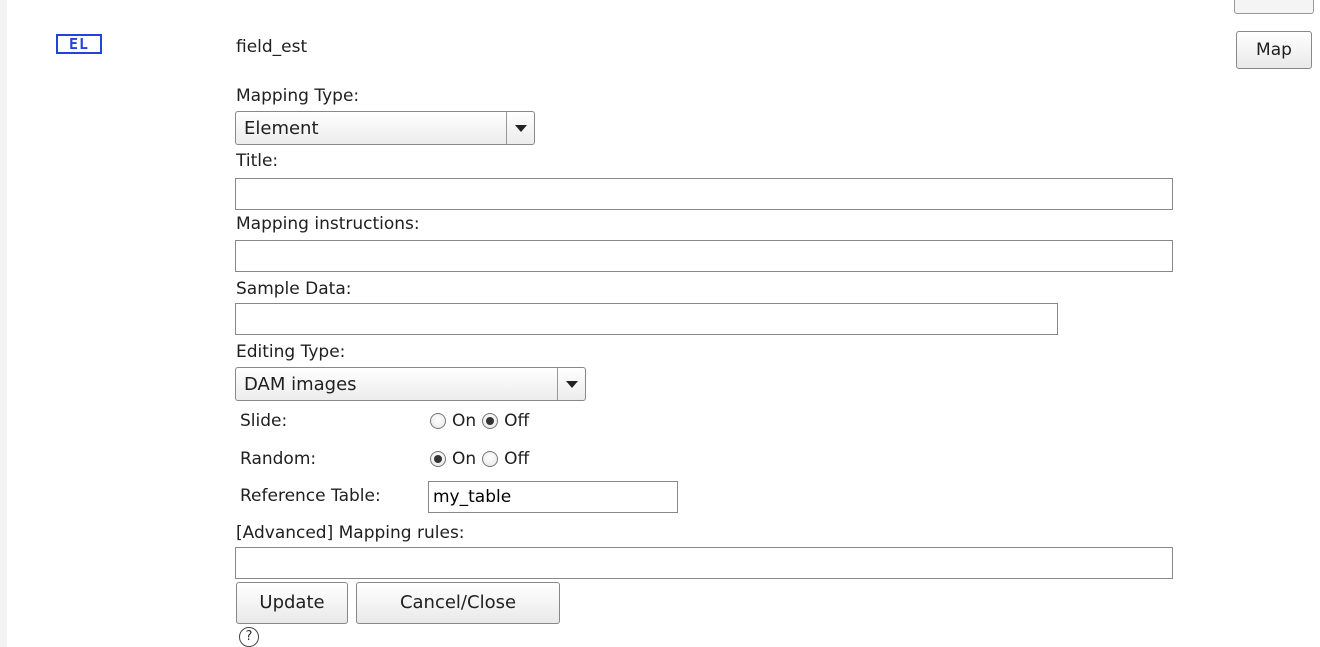 The image size is (1320, 647). Describe the element at coordinates (1274, 50) in the screenshot. I see `map-button: Map` at that location.